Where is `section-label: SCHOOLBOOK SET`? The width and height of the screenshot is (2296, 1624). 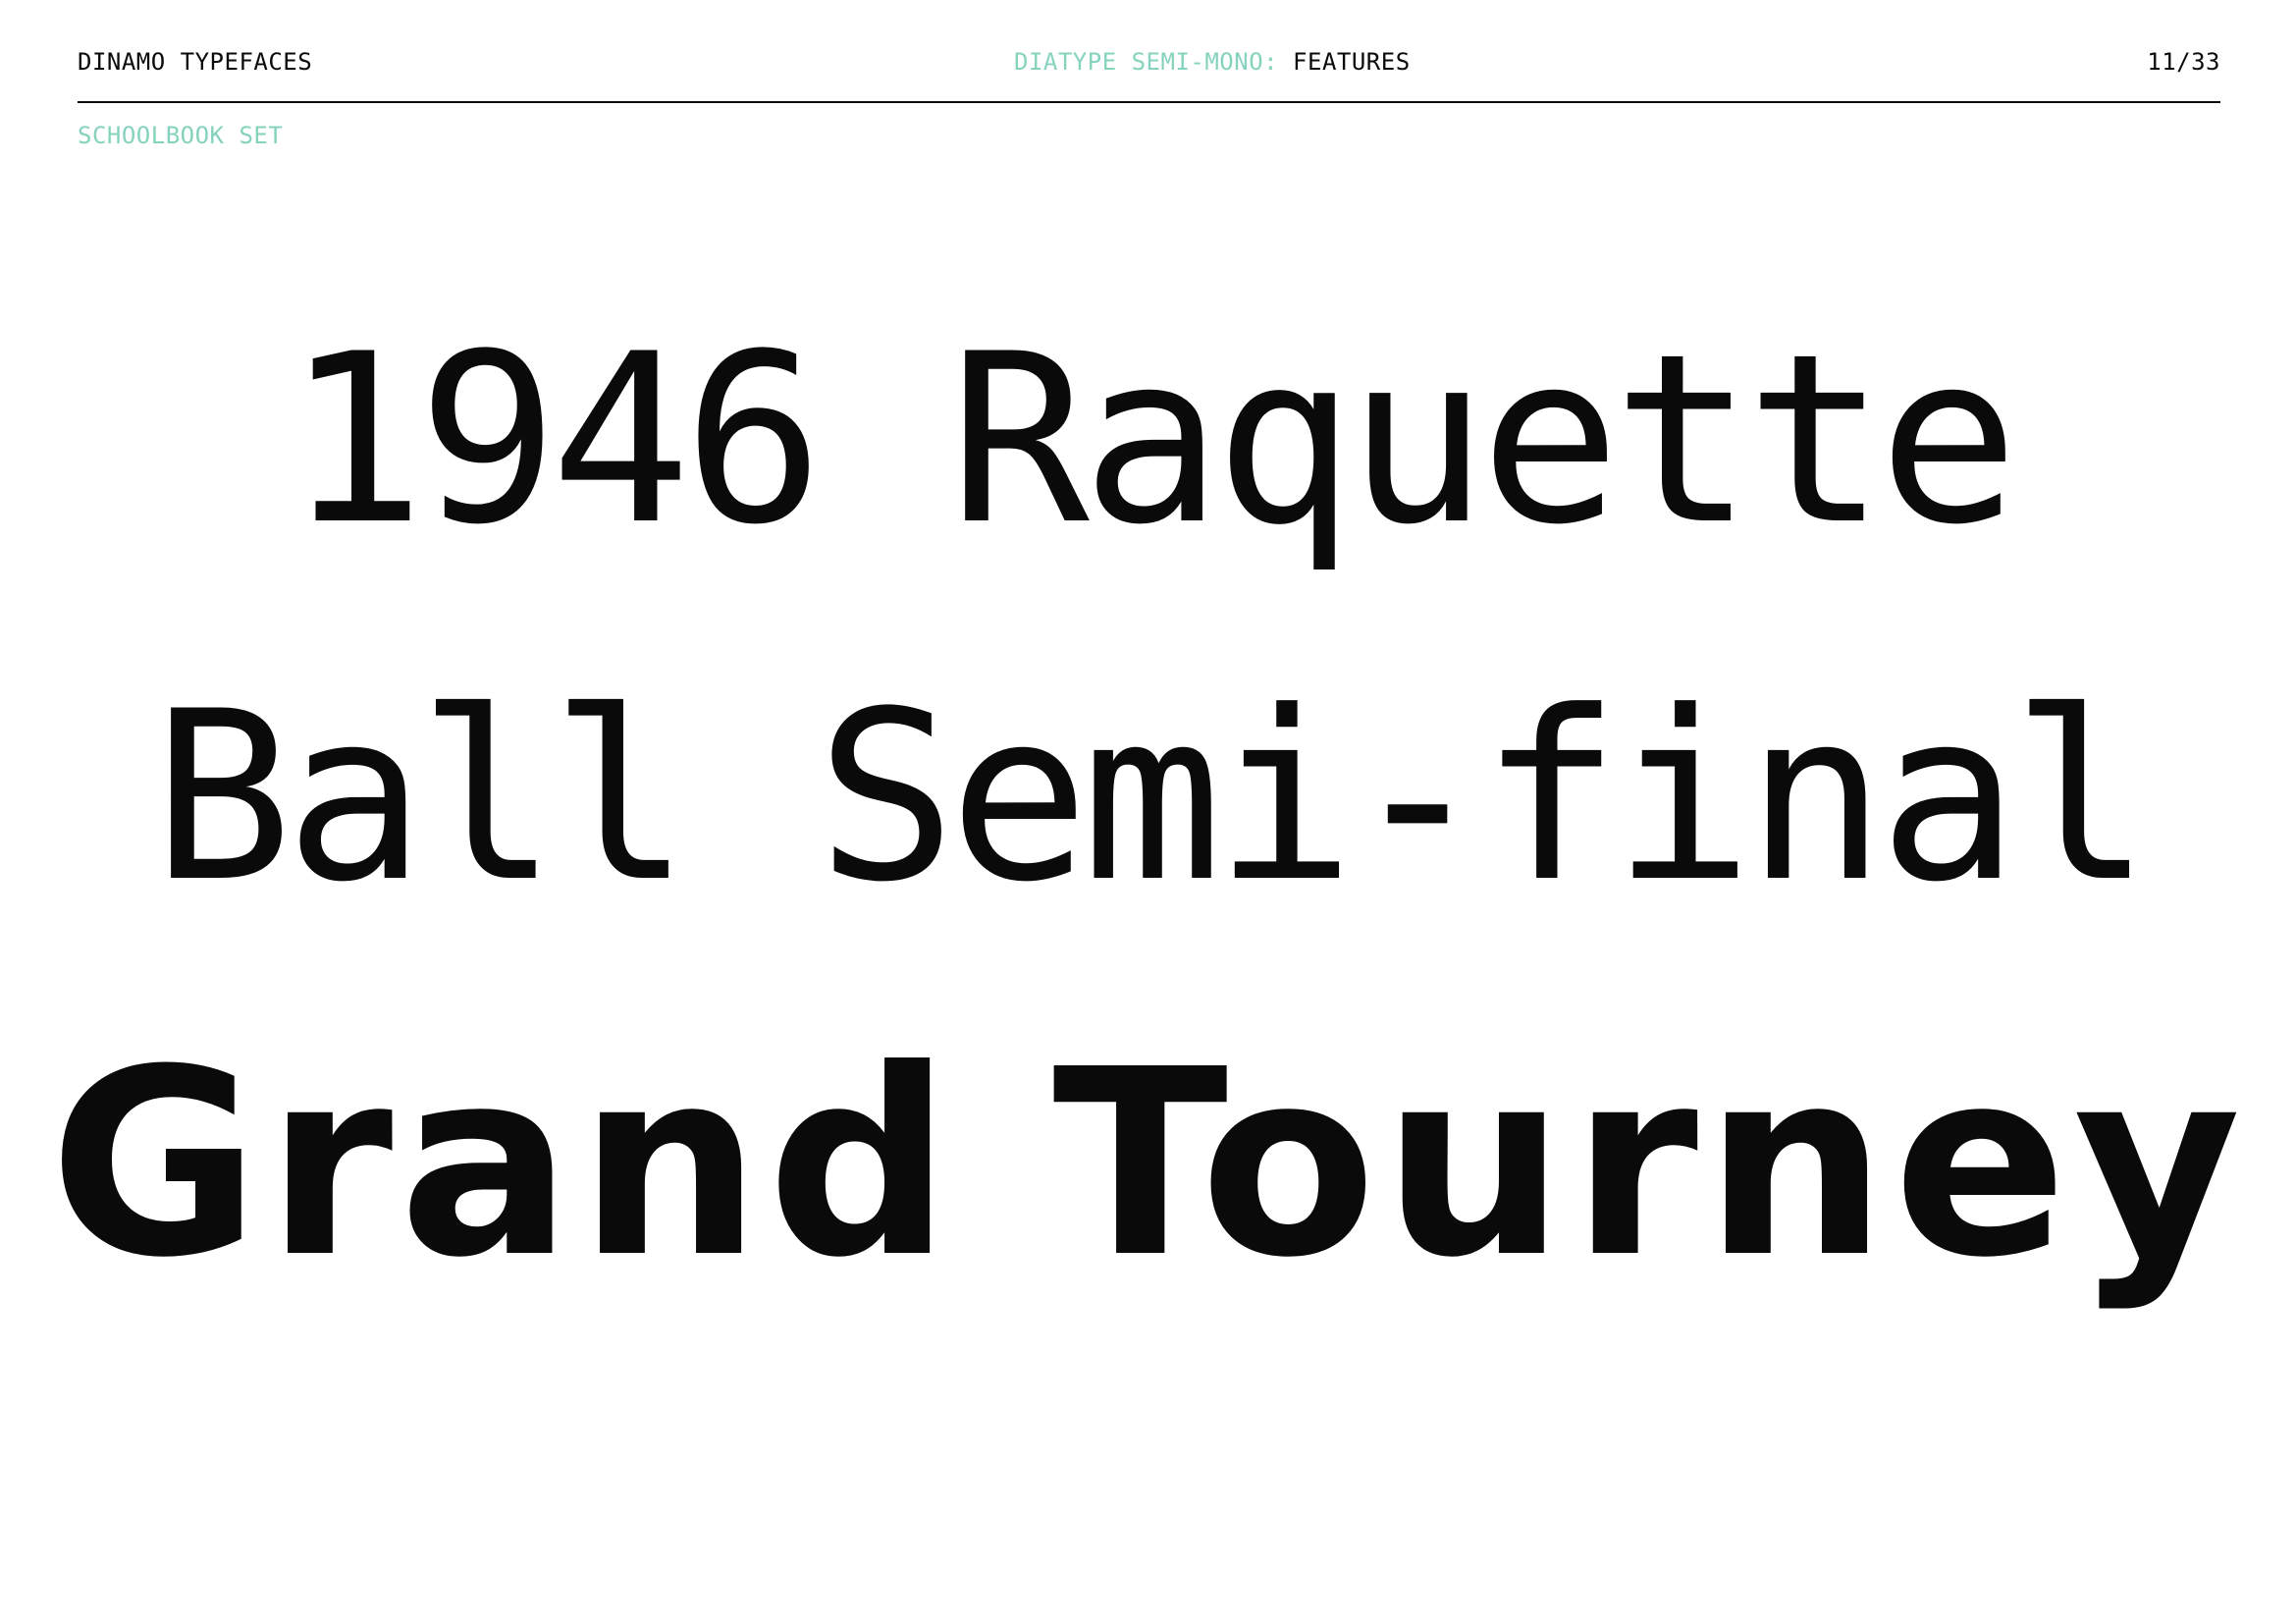
section-label: SCHOOLBOOK SET is located at coordinates (181, 135).